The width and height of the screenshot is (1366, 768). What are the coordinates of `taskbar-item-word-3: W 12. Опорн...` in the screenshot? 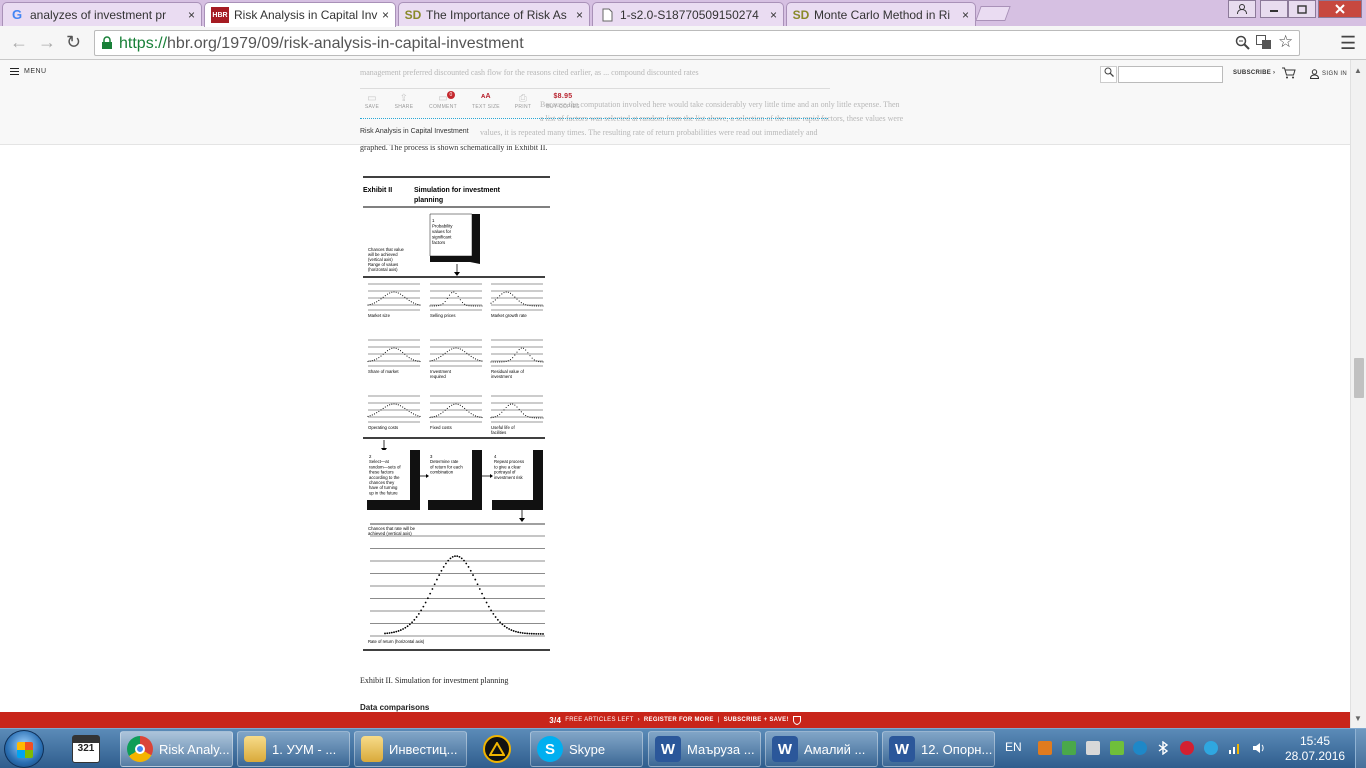 It's located at (938, 749).